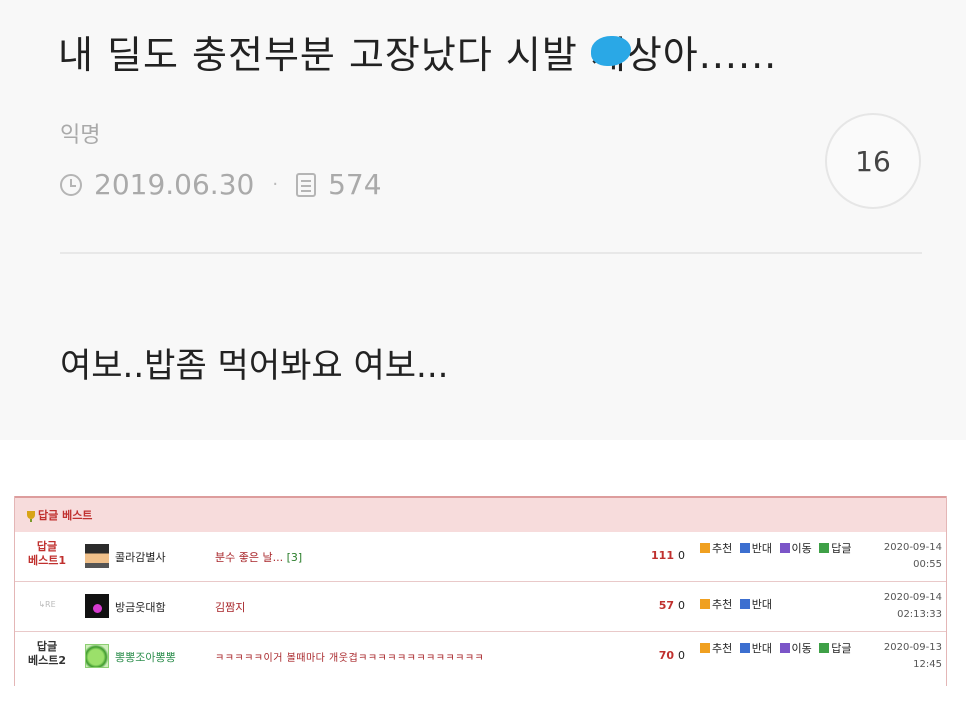 The image size is (966, 701). Describe the element at coordinates (47, 604) in the screenshot. I see `reply-marker: ↳RE` at that location.